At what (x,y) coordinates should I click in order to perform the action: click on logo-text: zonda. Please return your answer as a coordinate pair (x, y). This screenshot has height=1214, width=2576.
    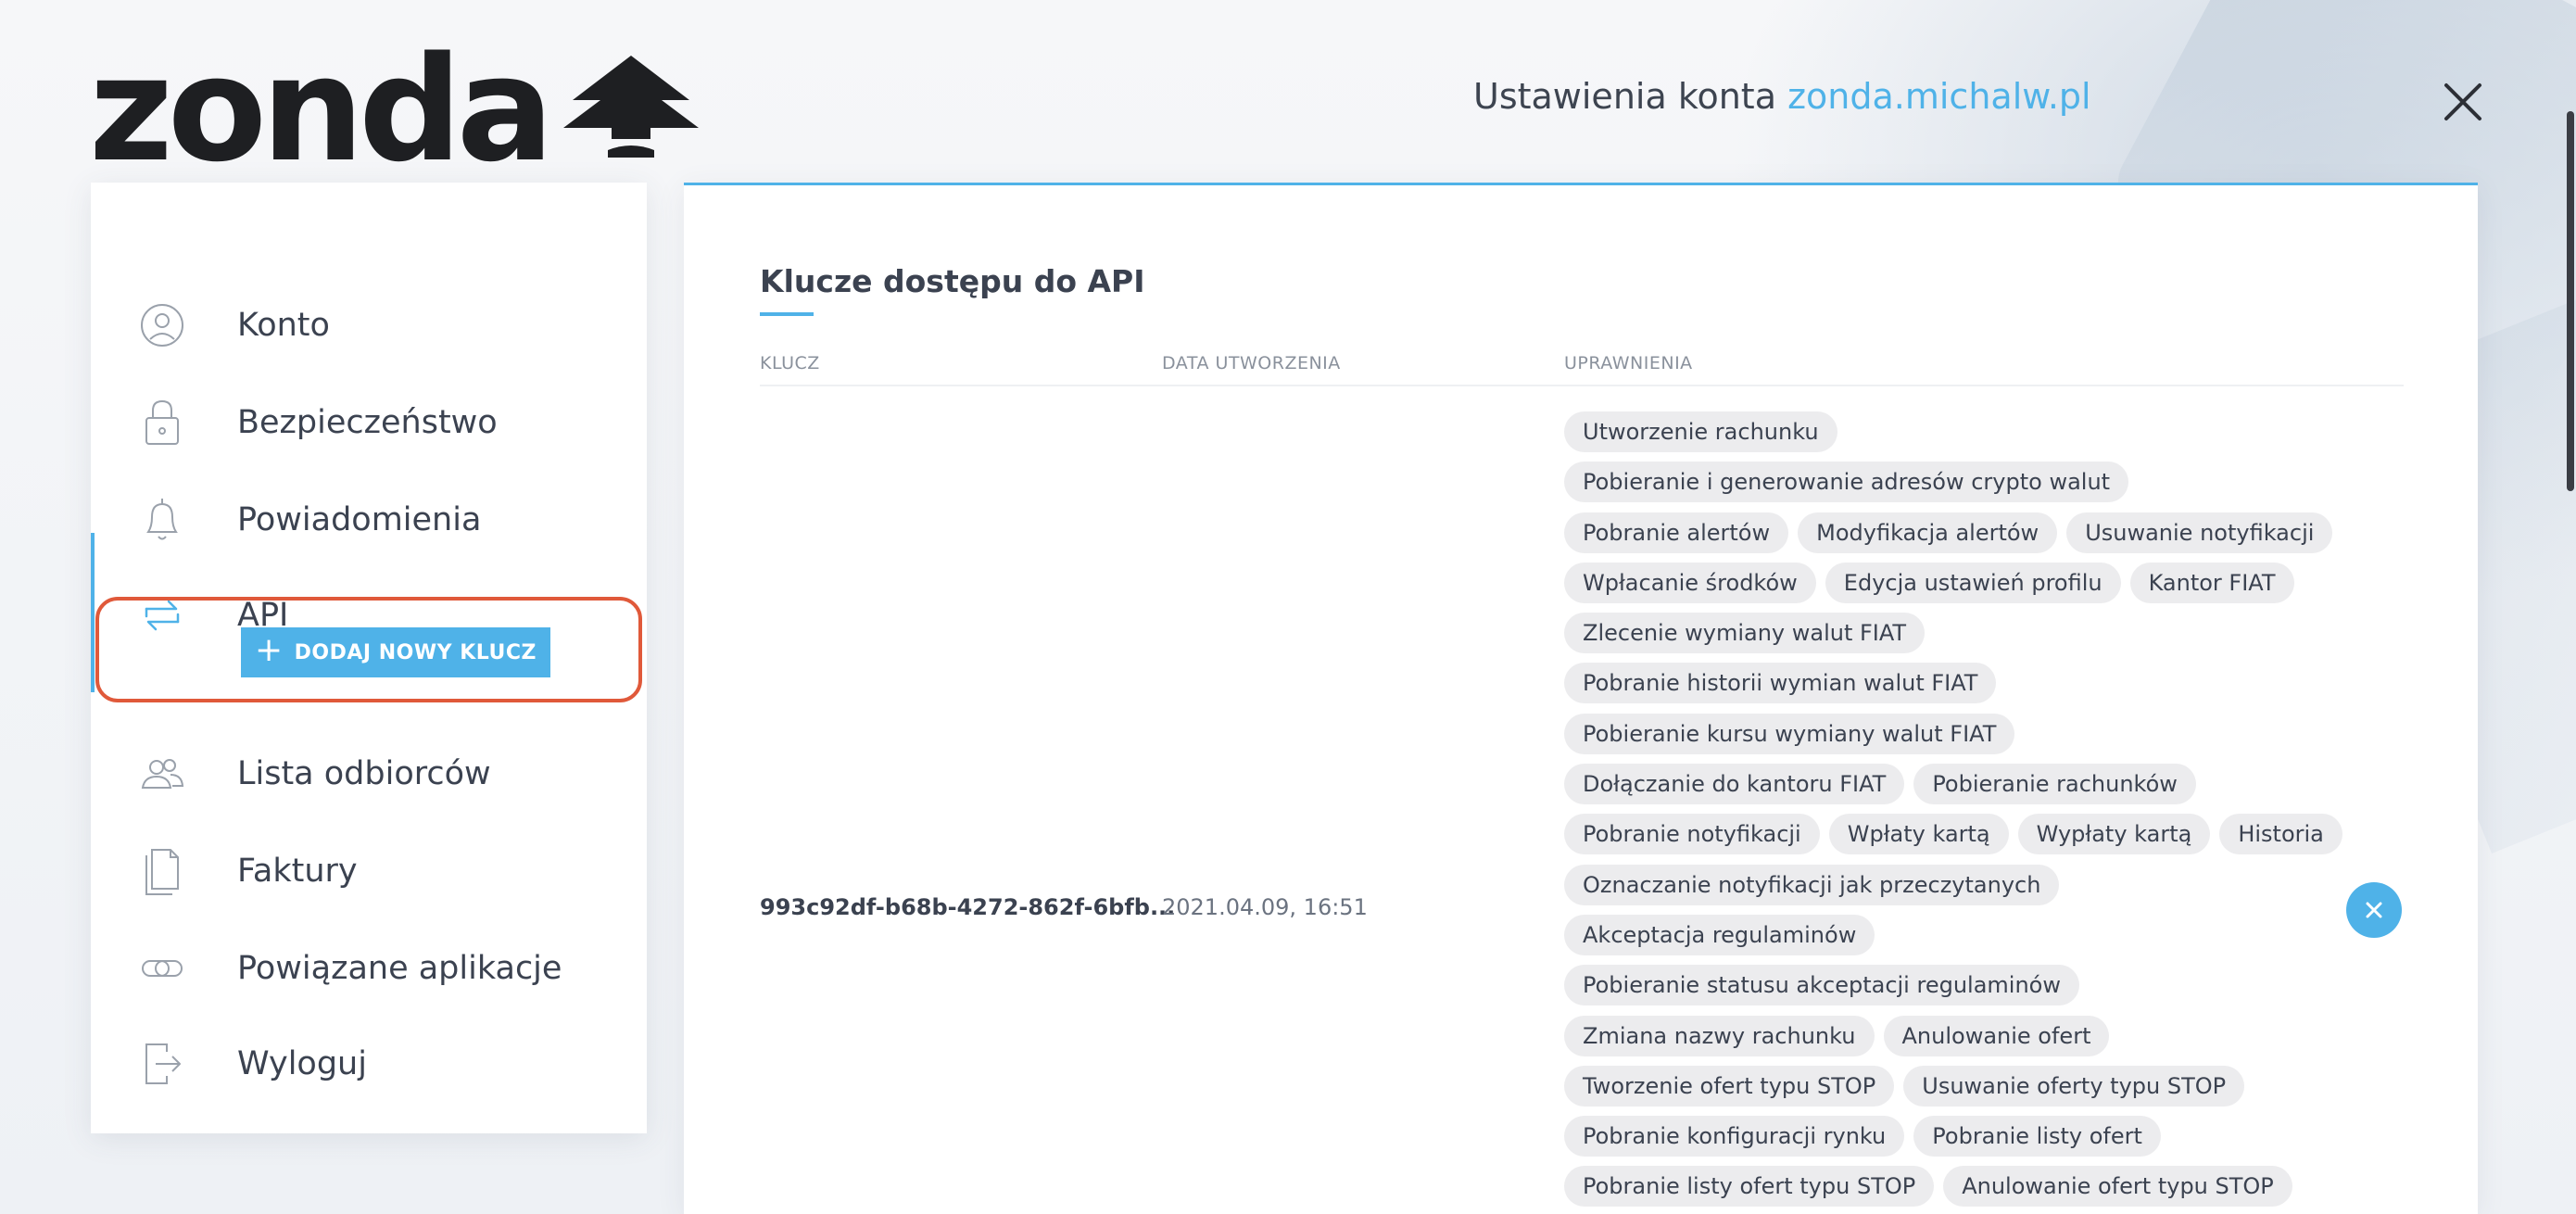
    Looking at the image, I should click on (321, 109).